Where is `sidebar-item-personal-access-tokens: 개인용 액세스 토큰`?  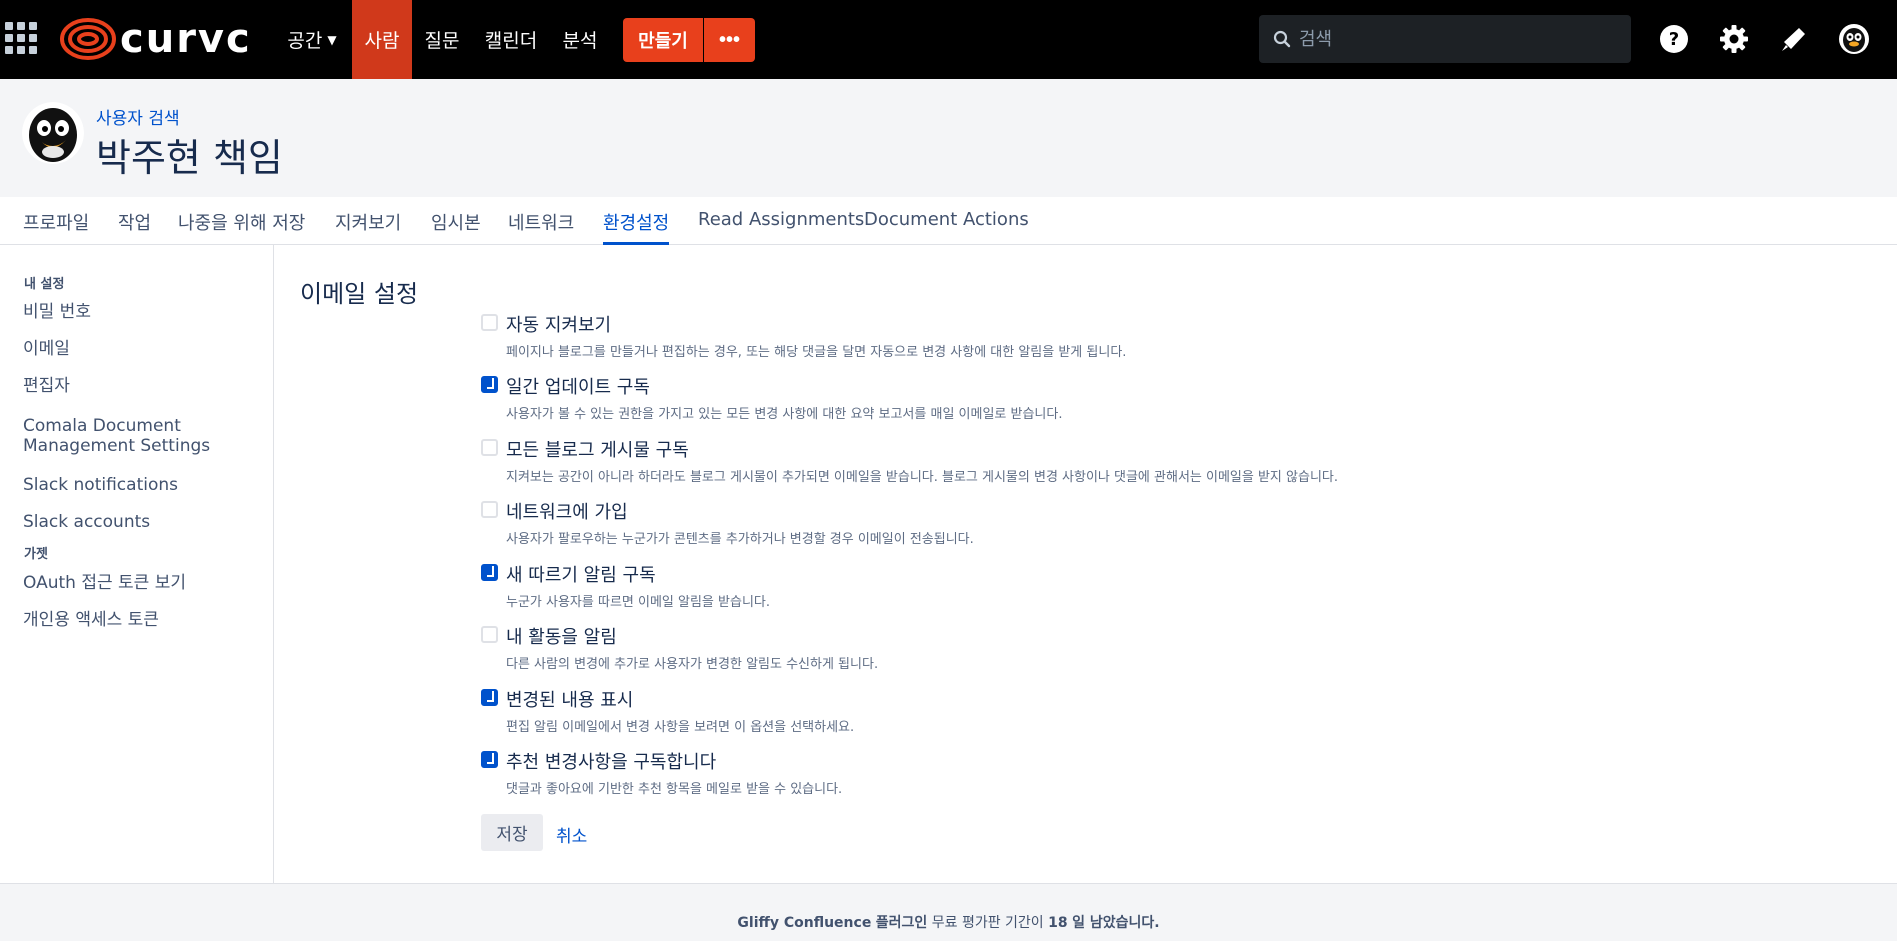 sidebar-item-personal-access-tokens: 개인용 액세스 토큰 is located at coordinates (91, 620).